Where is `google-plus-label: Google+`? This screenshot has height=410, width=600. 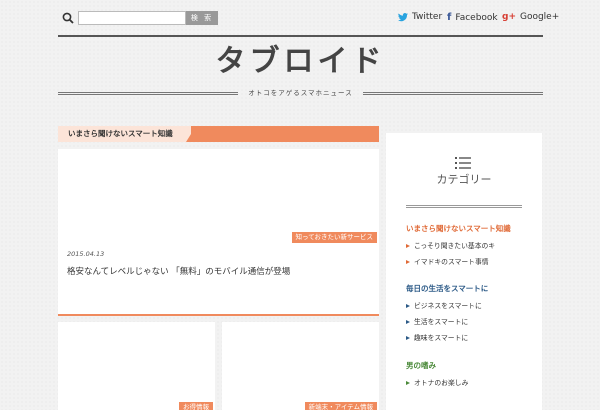
google-plus-label: Google+ is located at coordinates (539, 17).